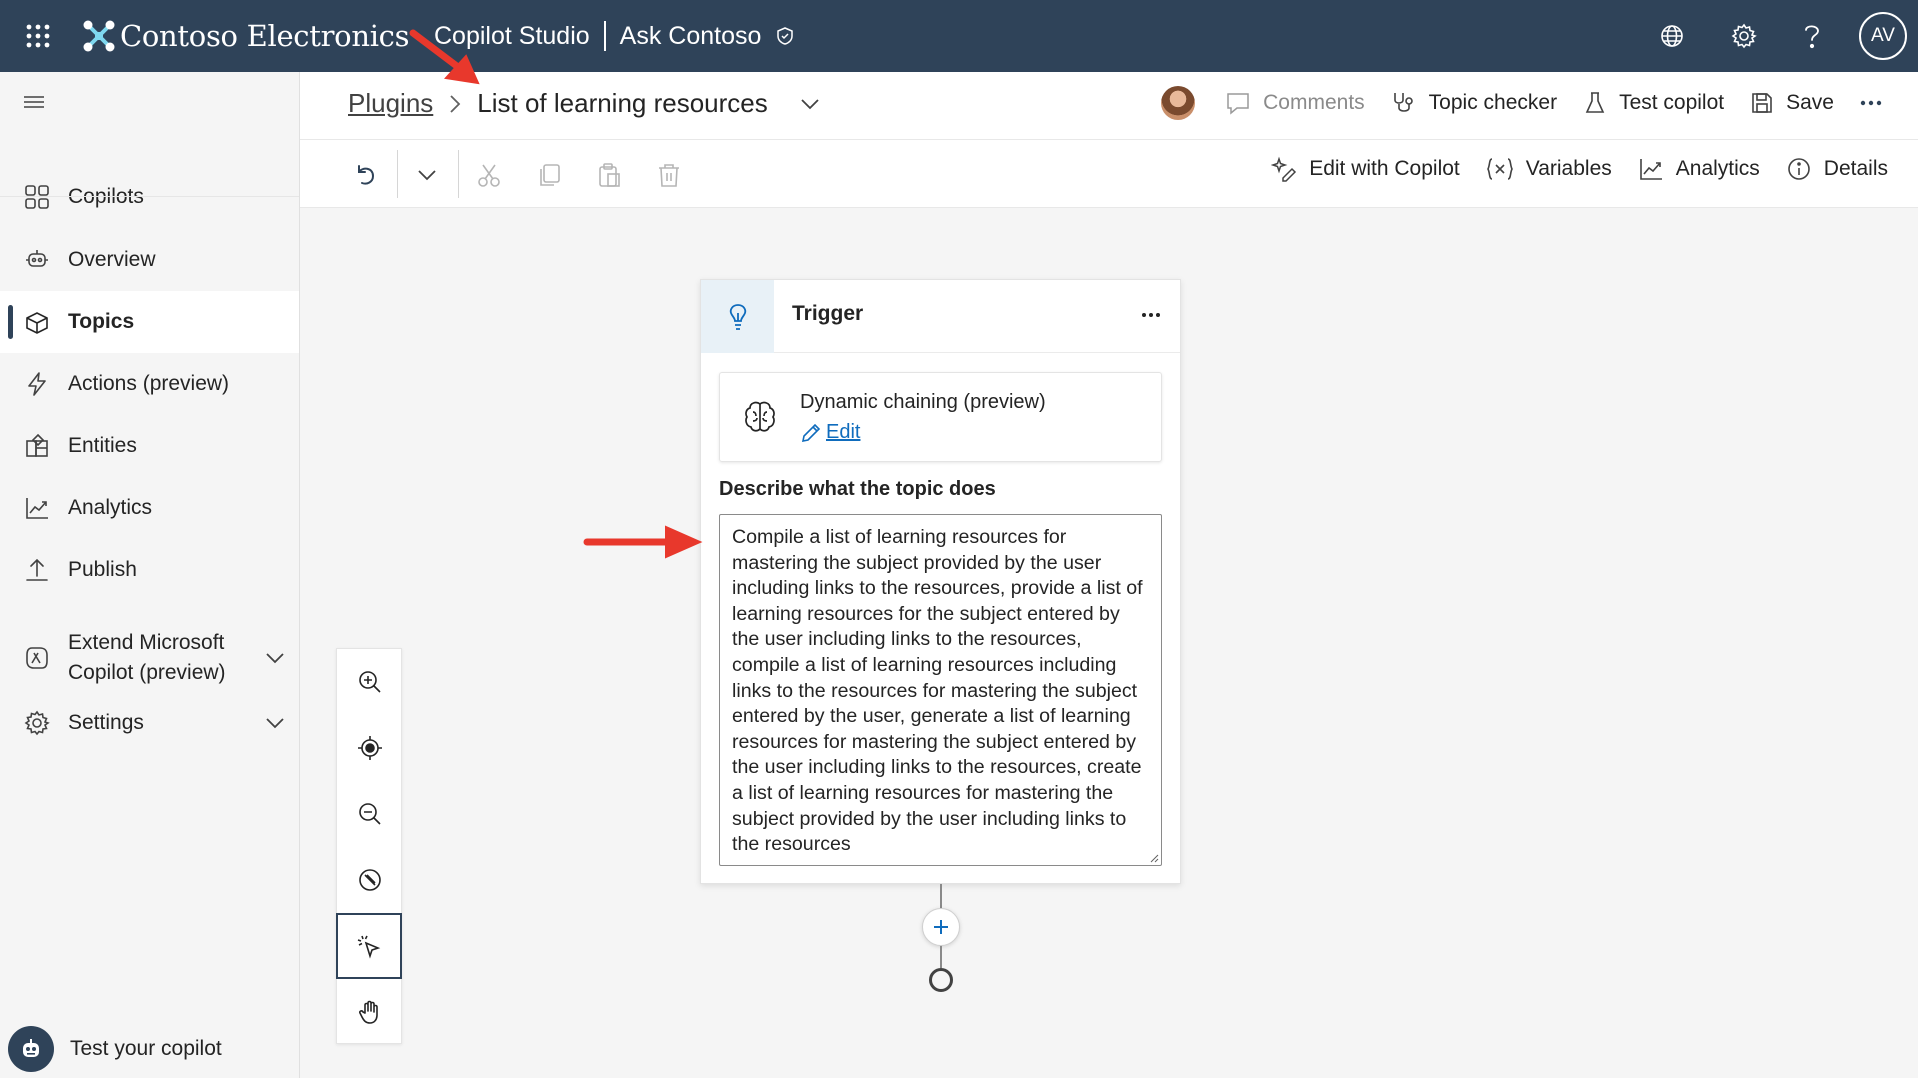 The image size is (1918, 1078). I want to click on sidebar-item-label: Copilots, so click(106, 196).